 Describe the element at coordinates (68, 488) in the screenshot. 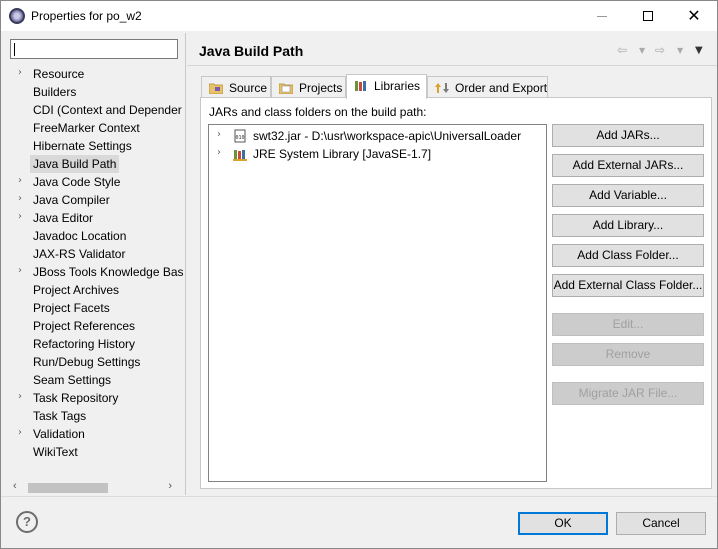

I see `scrollbar-thumb` at that location.